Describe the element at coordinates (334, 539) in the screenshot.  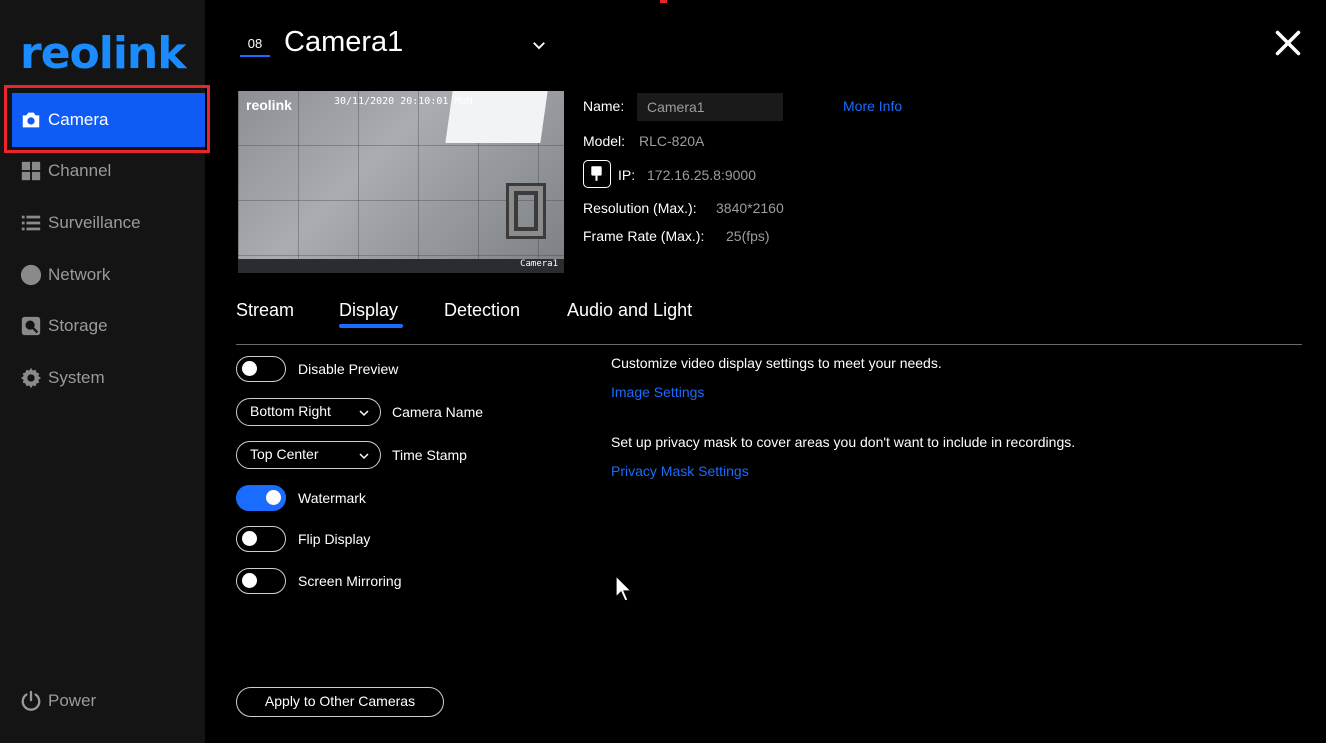
I see `flip-display-label: Flip Display` at that location.